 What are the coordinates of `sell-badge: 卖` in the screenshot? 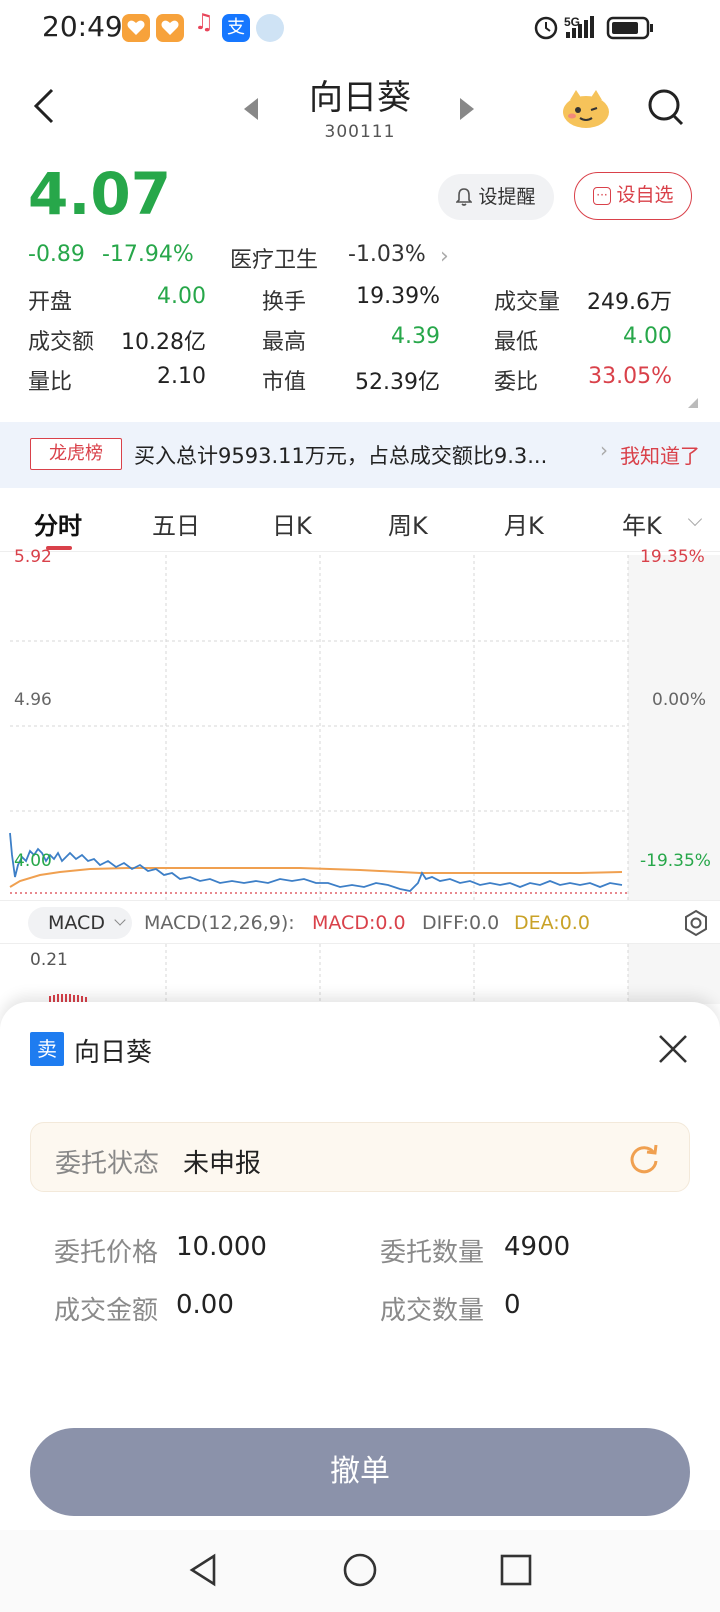 It's located at (47, 1049).